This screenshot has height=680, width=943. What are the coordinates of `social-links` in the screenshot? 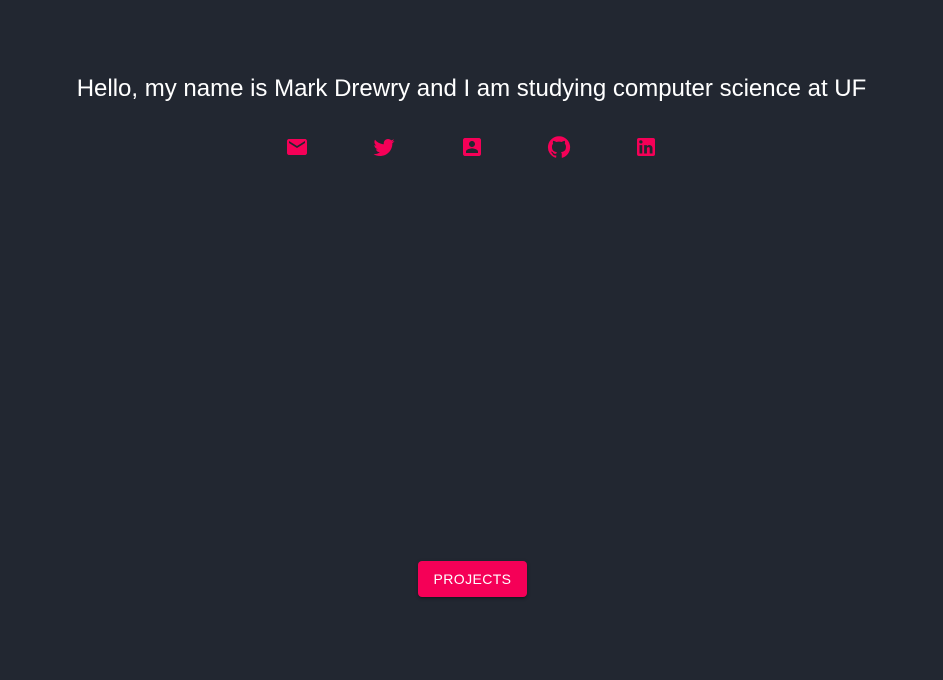 It's located at (471, 147).